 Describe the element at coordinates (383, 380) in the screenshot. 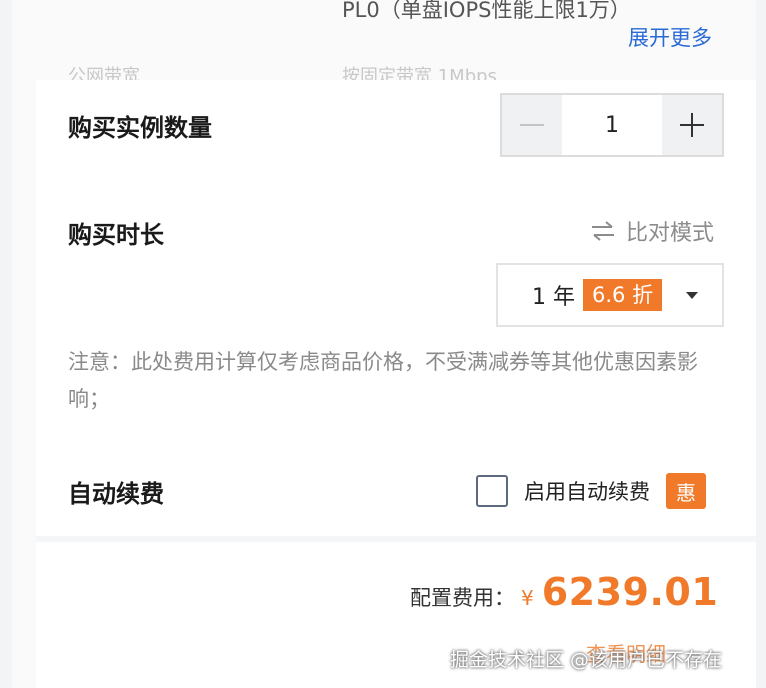

I see `pricing-note: 注意：此处费用计算仅考虑商品价格，不受满减券等其他优惠因素影响；` at that location.